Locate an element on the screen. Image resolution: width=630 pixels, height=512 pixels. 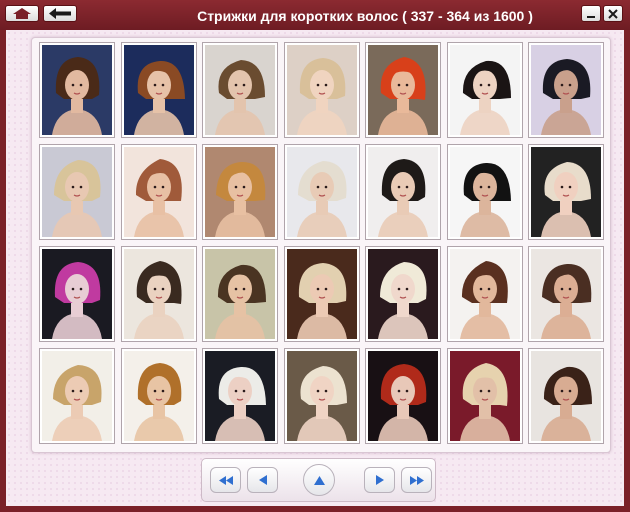
last-page-icon is located at coordinates (416, 480).